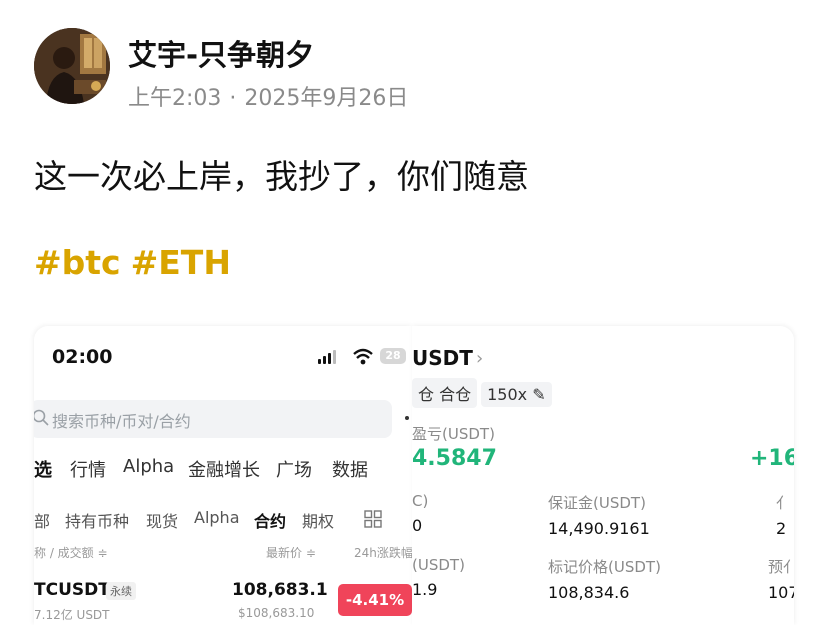 The image size is (829, 625). What do you see at coordinates (280, 590) in the screenshot?
I see `row-price: 108,683.1` at bounding box center [280, 590].